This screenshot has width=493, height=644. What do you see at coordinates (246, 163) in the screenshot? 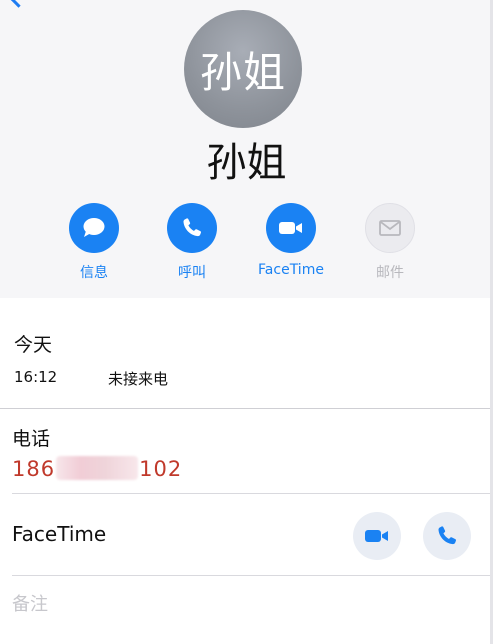
I see `contact-name: 孙姐` at bounding box center [246, 163].